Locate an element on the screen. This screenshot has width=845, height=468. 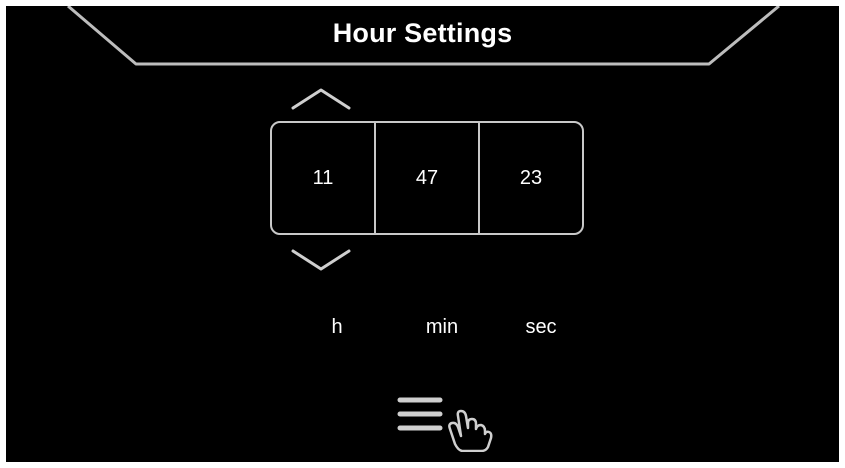
hours-unit-label: h is located at coordinates (337, 327).